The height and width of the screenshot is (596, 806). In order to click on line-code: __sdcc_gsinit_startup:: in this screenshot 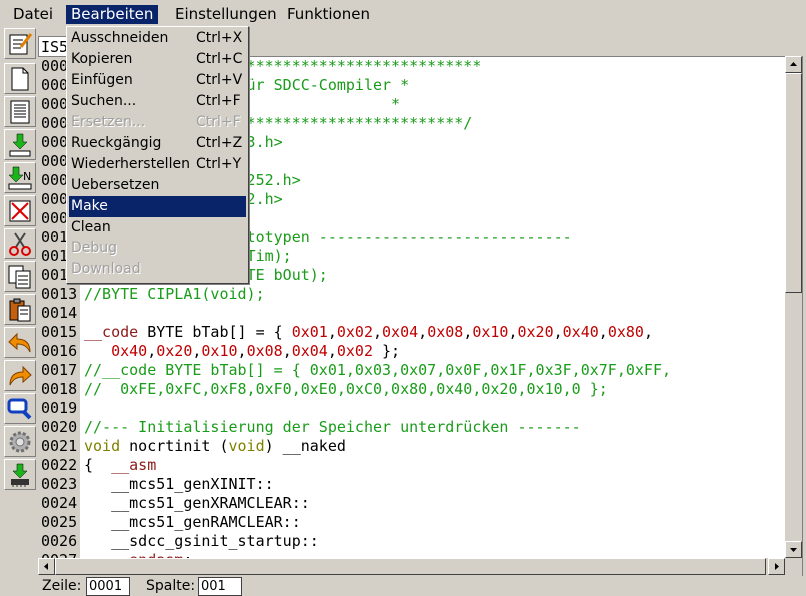, I will do `click(201, 541)`.